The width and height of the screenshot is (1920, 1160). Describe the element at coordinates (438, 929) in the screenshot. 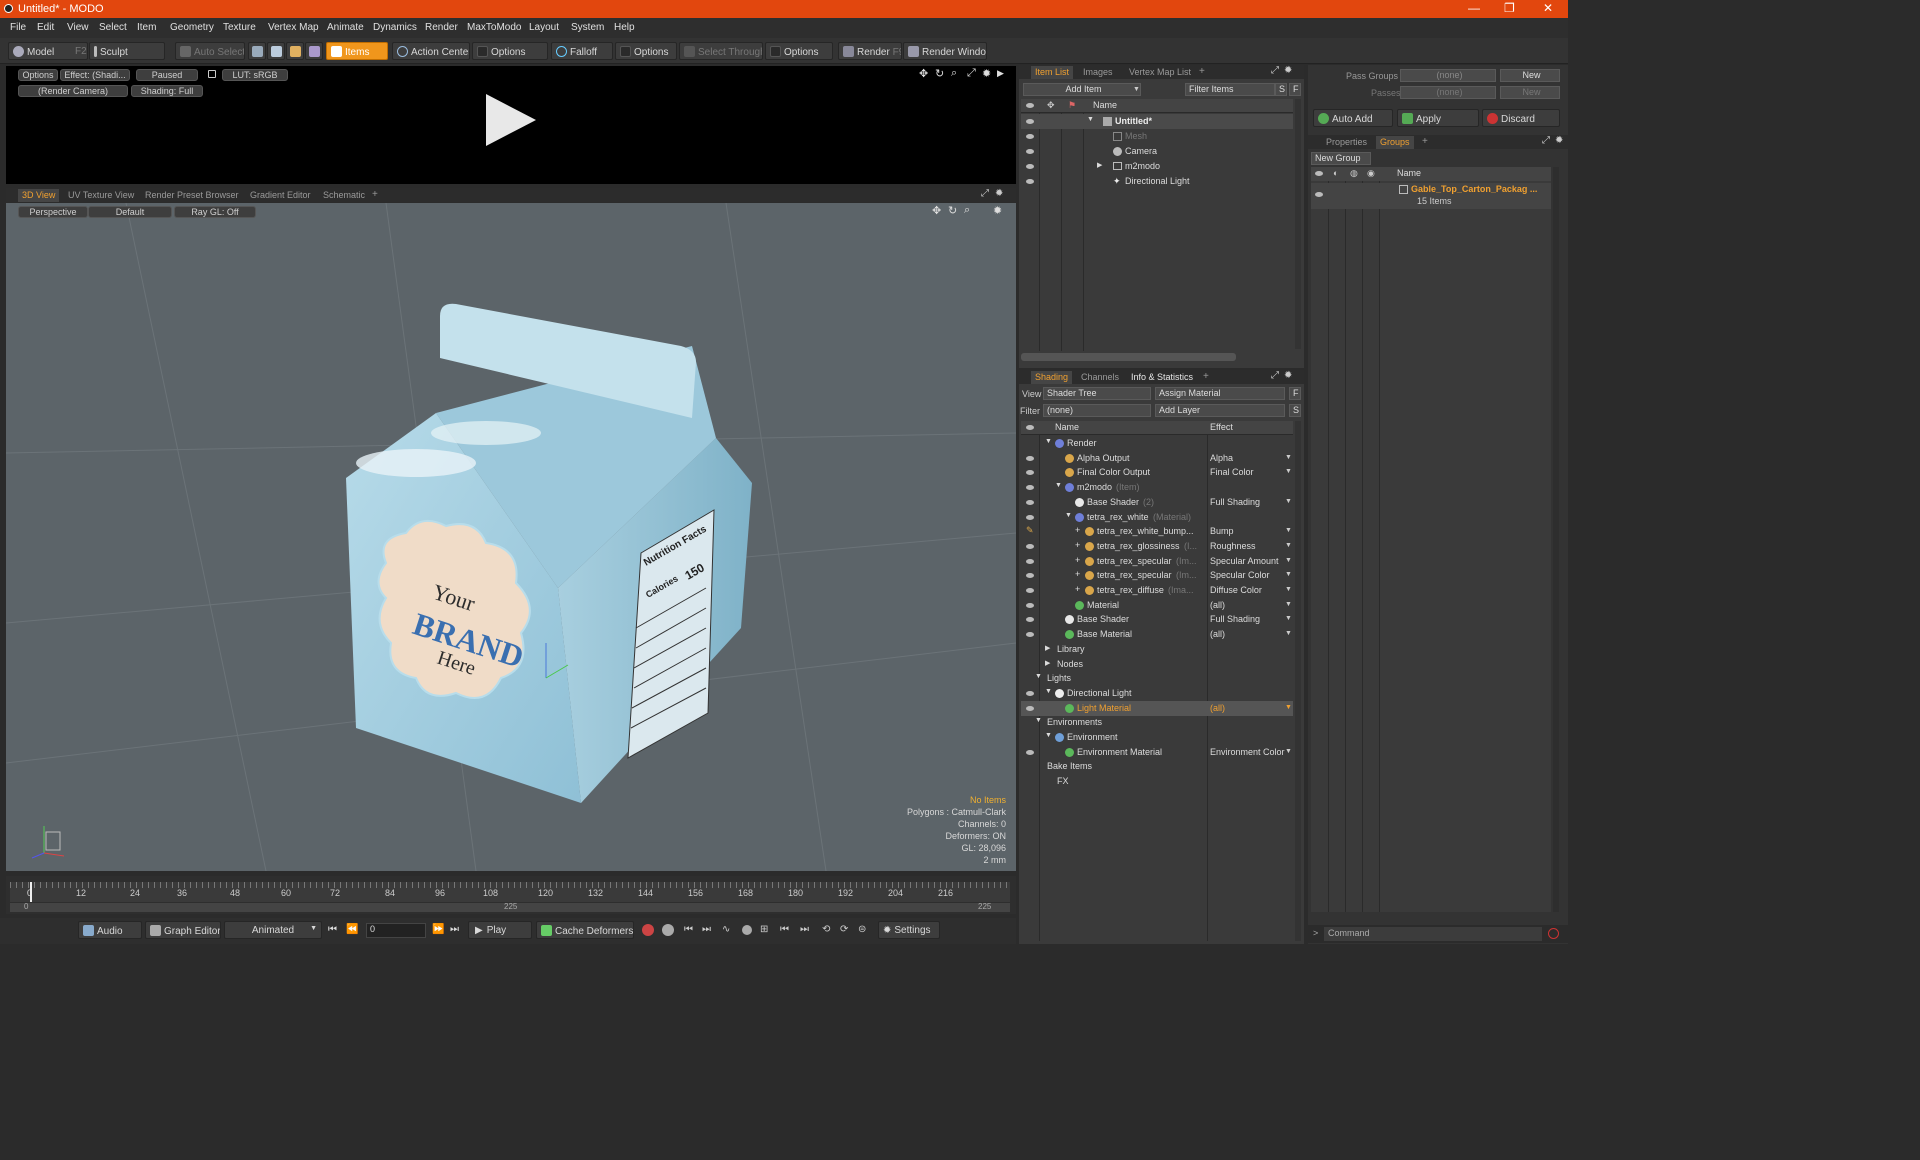

I see `step-forward-icon: ⏩` at that location.